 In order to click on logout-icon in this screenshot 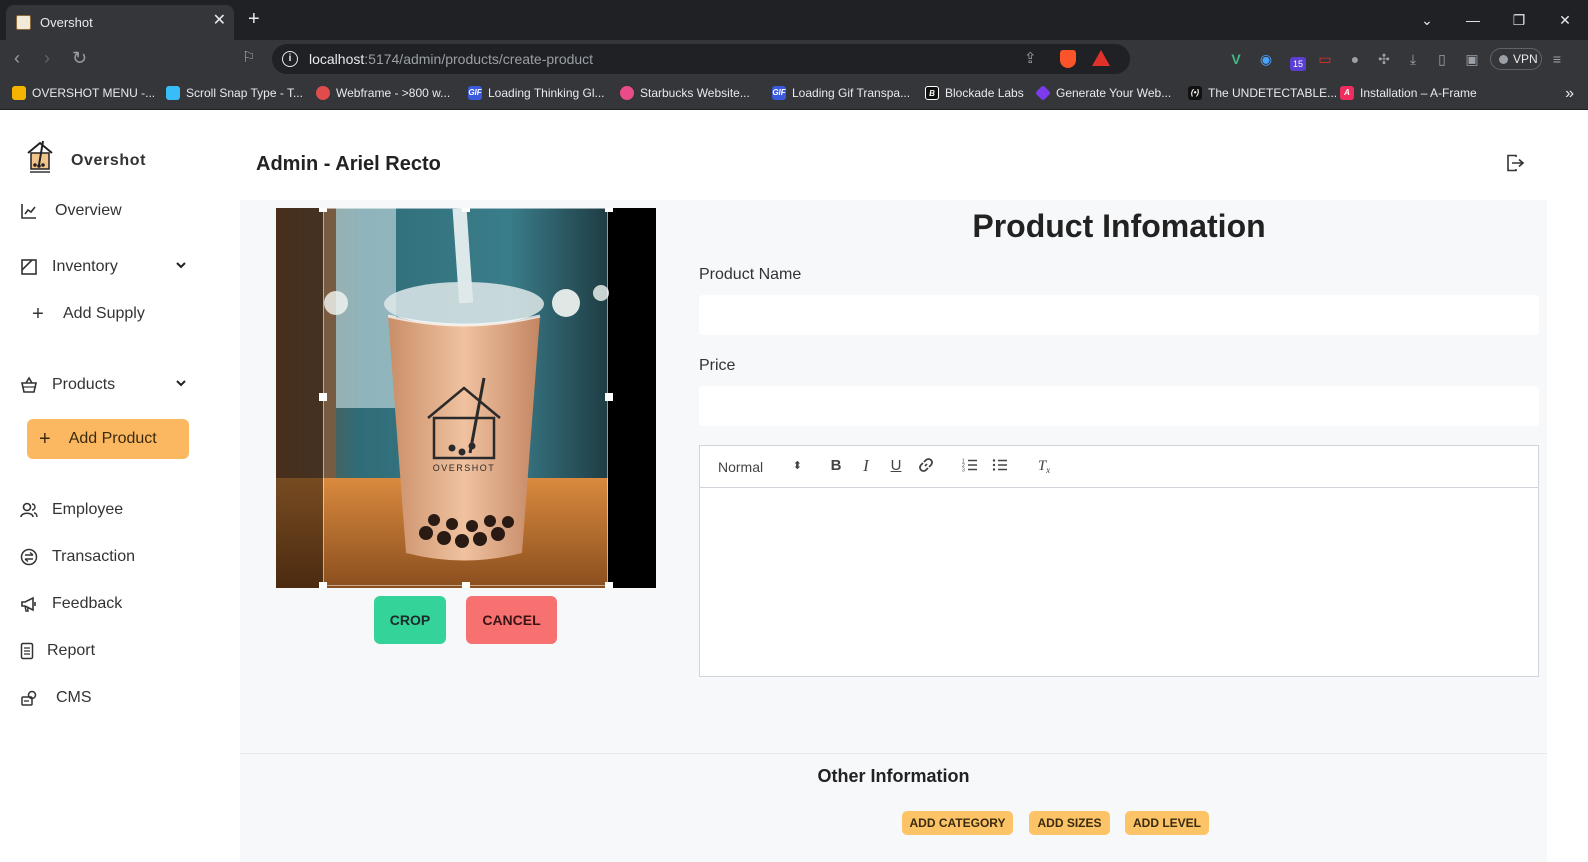, I will do `click(1515, 163)`.